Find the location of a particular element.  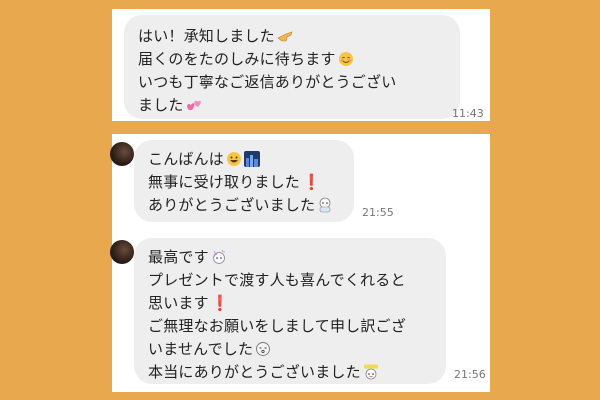

message-timestamp: 21:55 is located at coordinates (378, 212).